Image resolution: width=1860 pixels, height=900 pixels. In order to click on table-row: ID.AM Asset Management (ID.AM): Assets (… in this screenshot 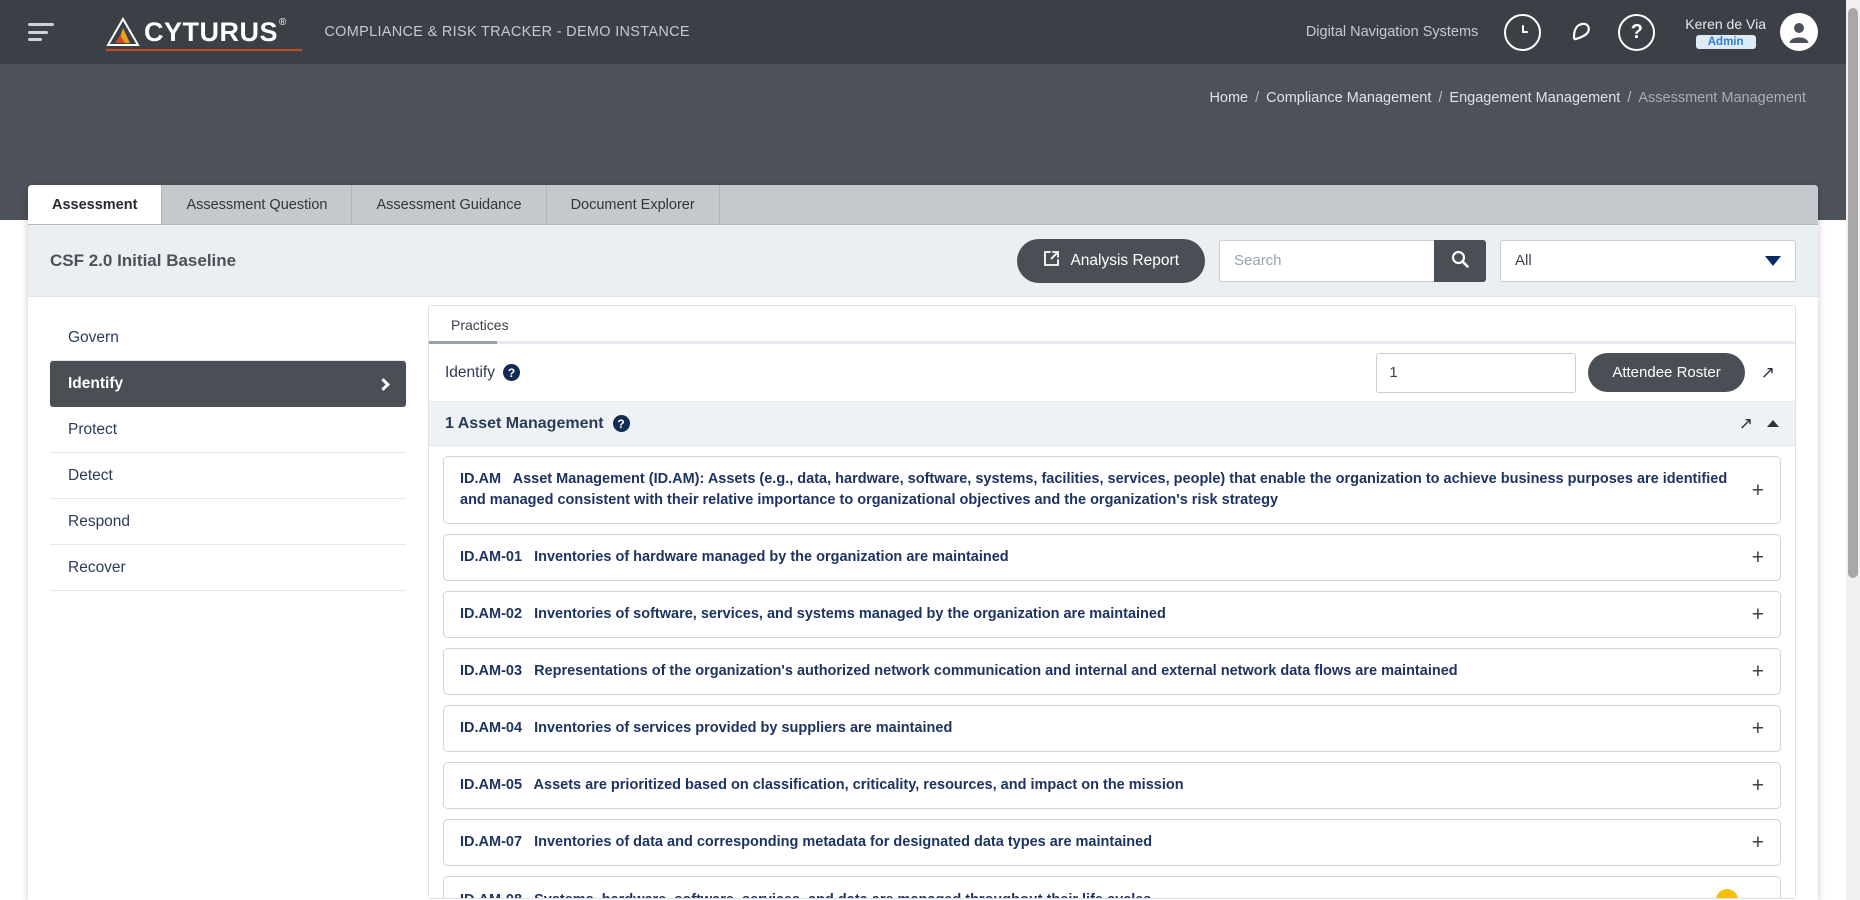, I will do `click(1112, 490)`.